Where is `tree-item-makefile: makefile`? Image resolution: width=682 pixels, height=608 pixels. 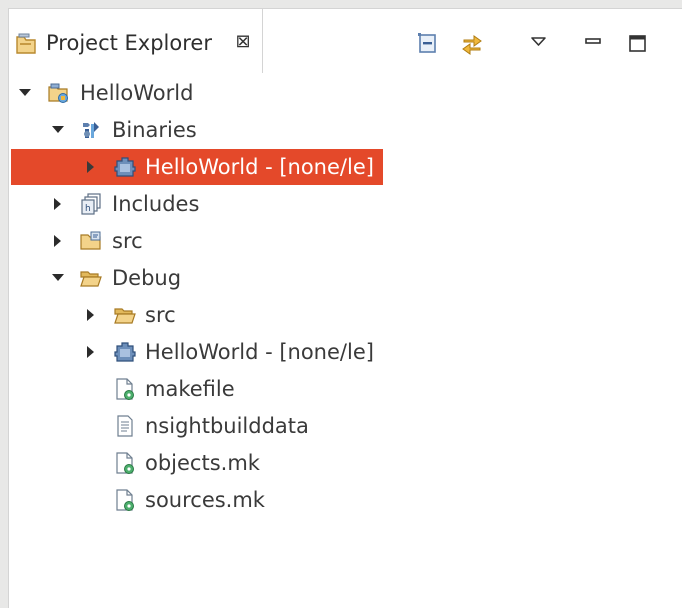 tree-item-makefile: makefile is located at coordinates (197, 389).